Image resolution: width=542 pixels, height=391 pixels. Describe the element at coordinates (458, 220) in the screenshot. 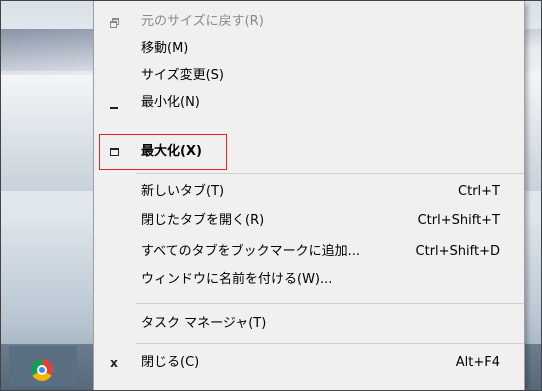

I see `menu-item-shortcut: Ctrl+Shift+T` at that location.